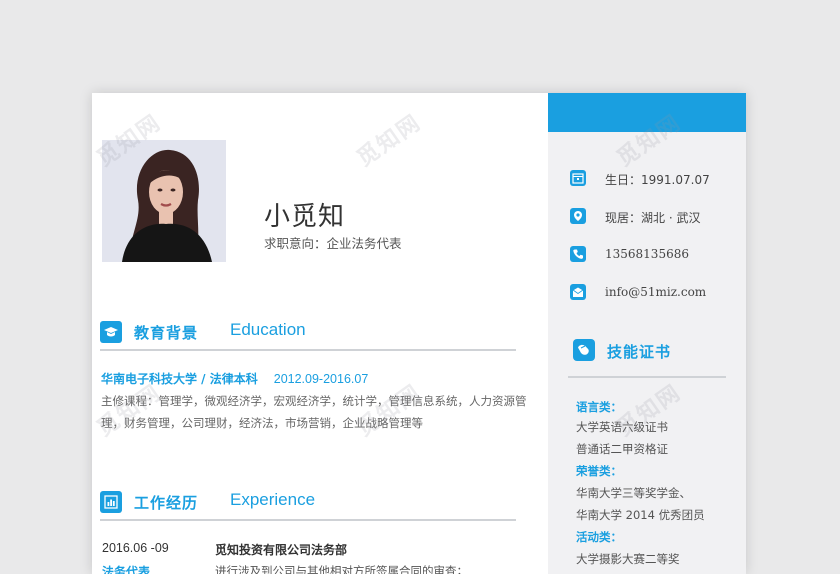 The height and width of the screenshot is (574, 840). What do you see at coordinates (268, 329) in the screenshot?
I see `education-title-en: Education` at bounding box center [268, 329].